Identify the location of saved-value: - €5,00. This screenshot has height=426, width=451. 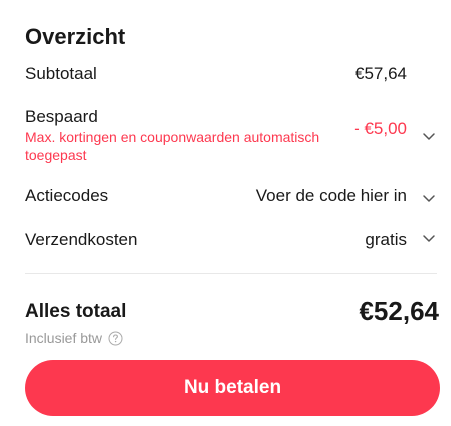
(380, 128).